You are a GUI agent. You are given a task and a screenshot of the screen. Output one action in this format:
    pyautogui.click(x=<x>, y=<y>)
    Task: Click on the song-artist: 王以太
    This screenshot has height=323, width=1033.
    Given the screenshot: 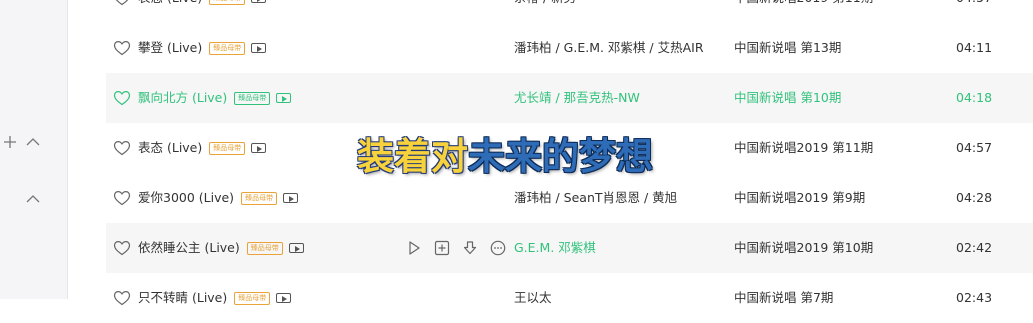 What is the action you would take?
    pyautogui.click(x=621, y=298)
    